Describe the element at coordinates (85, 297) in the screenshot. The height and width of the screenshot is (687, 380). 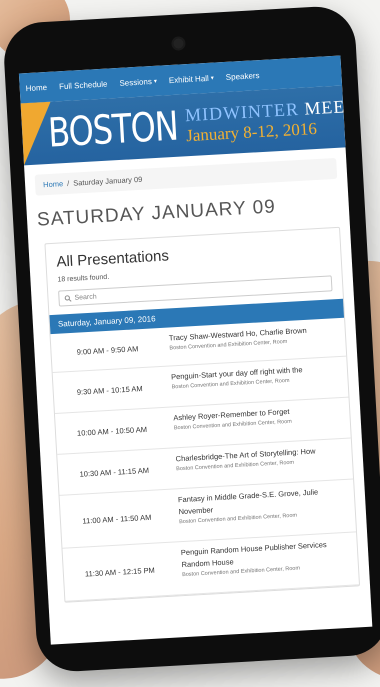
I see `search-placeholder: Search` at that location.